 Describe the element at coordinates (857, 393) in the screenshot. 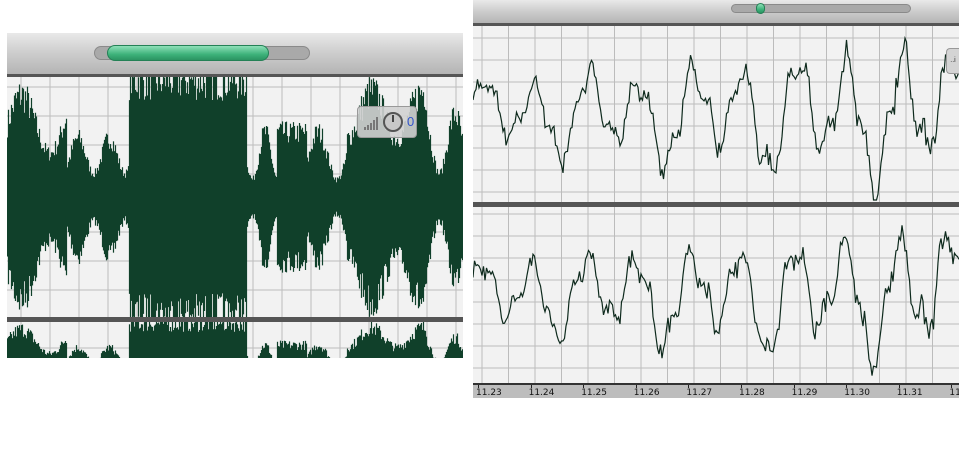

I see `time-tick-label: 11.30` at that location.